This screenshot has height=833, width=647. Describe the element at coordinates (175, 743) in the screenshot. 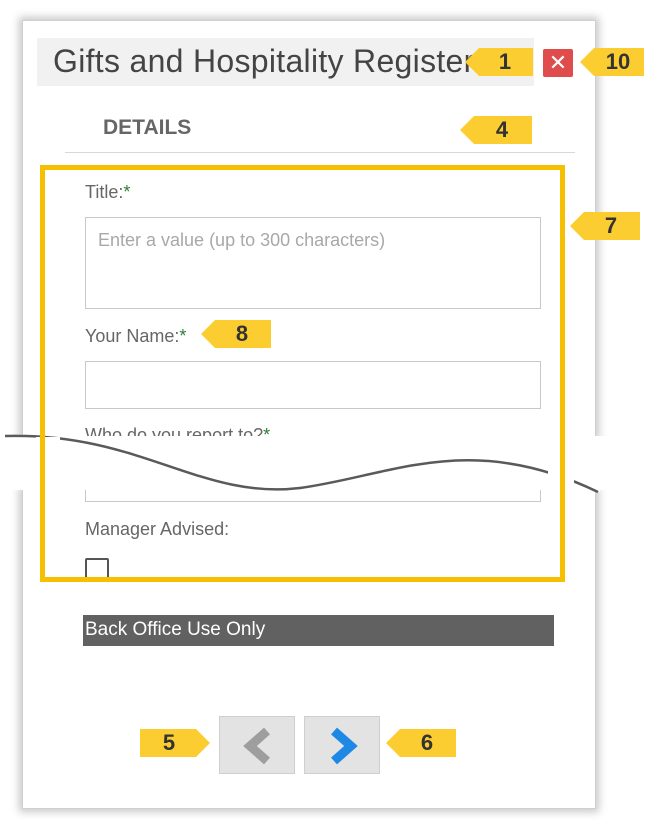

I see `badge-5: 5` at that location.